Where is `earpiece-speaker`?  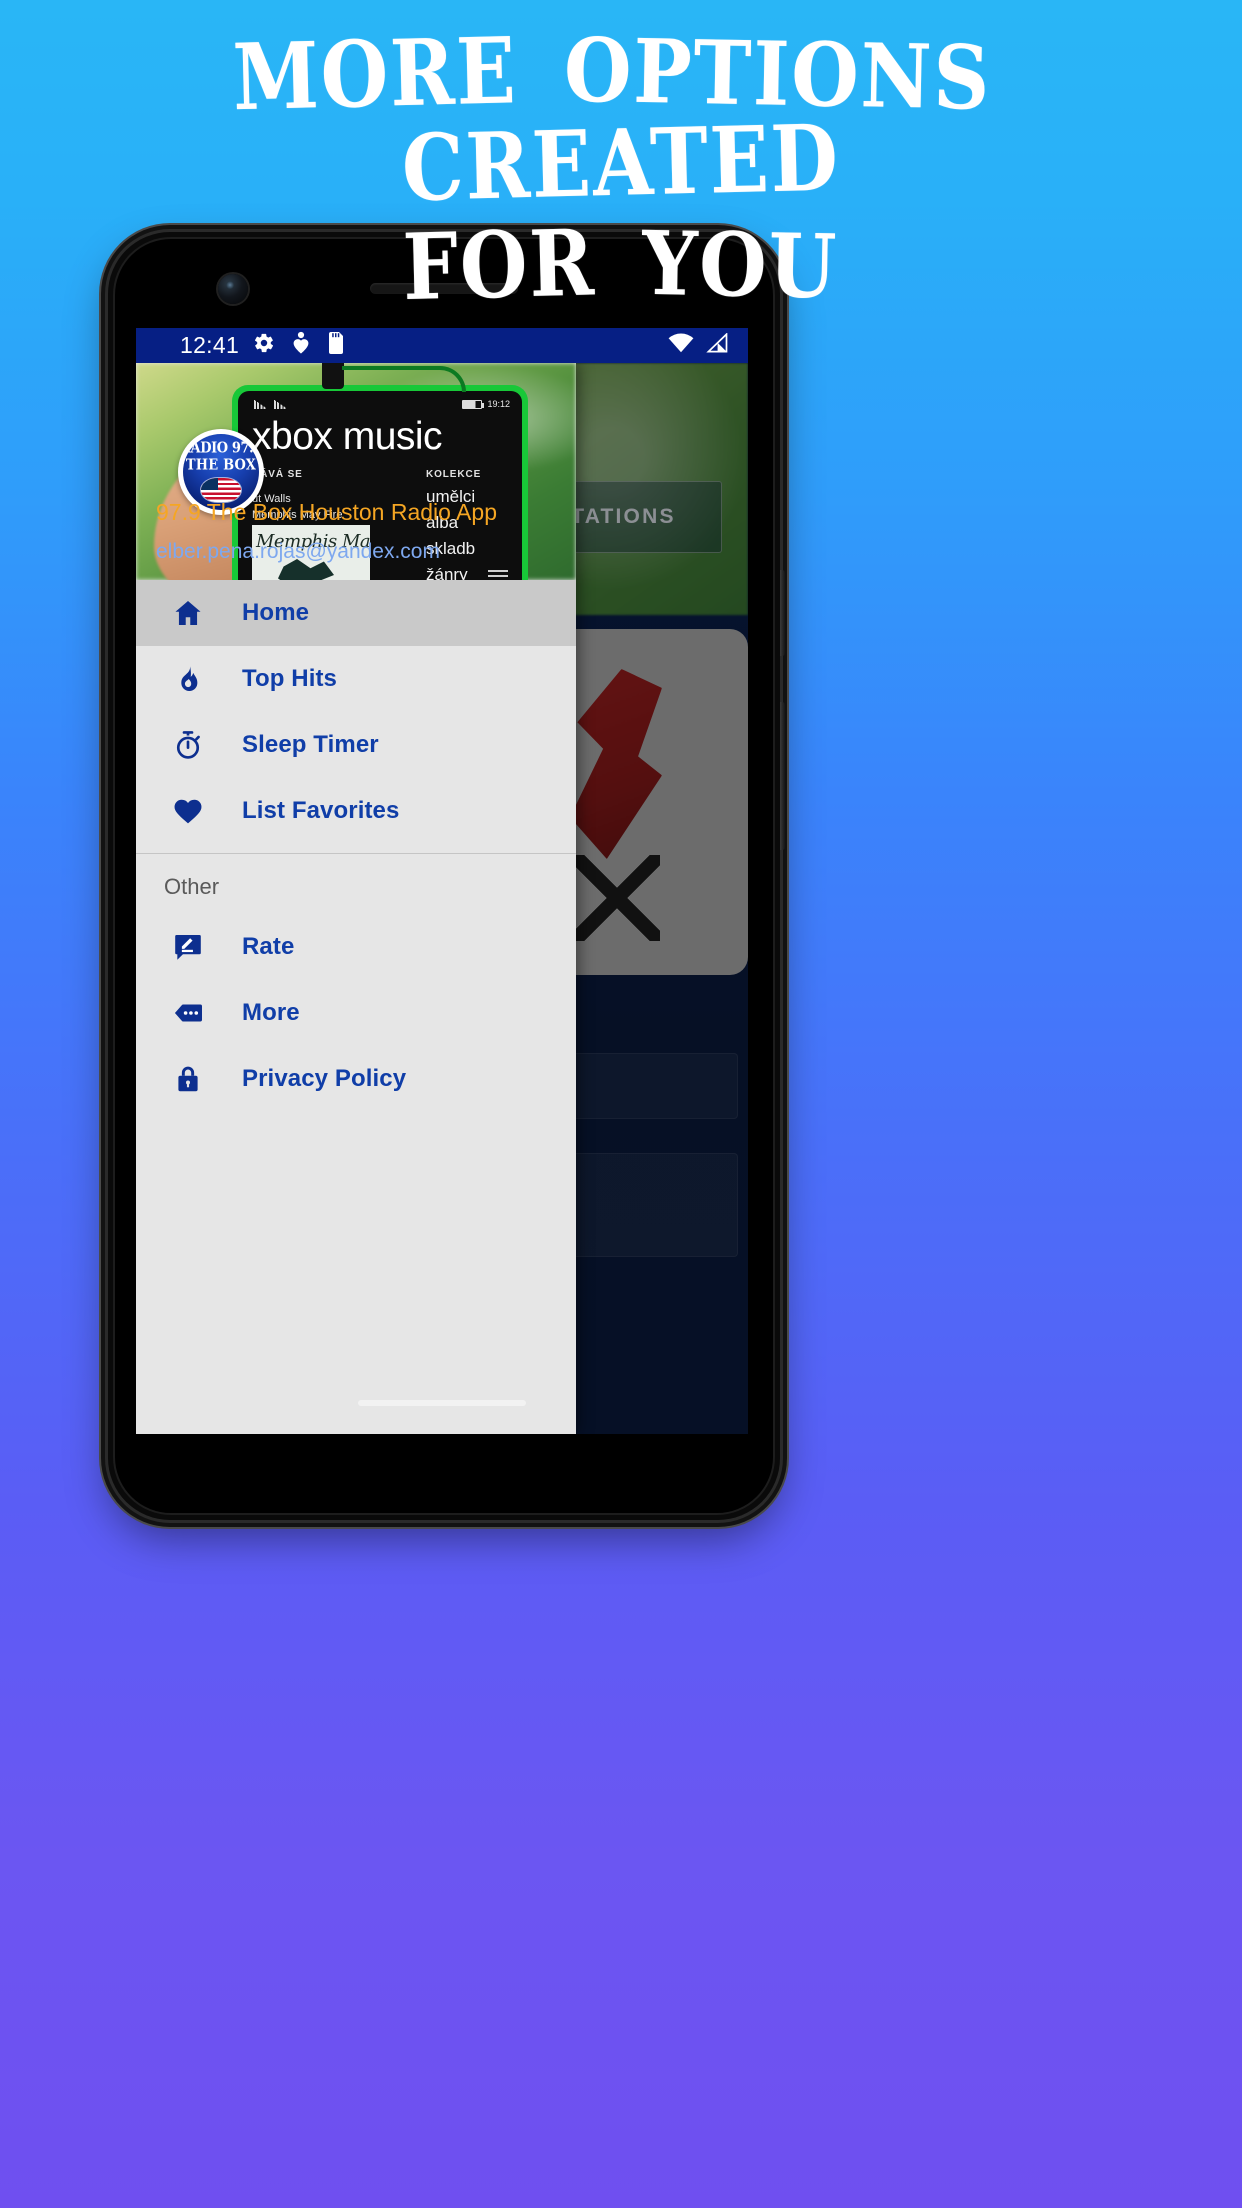 earpiece-speaker is located at coordinates (444, 288).